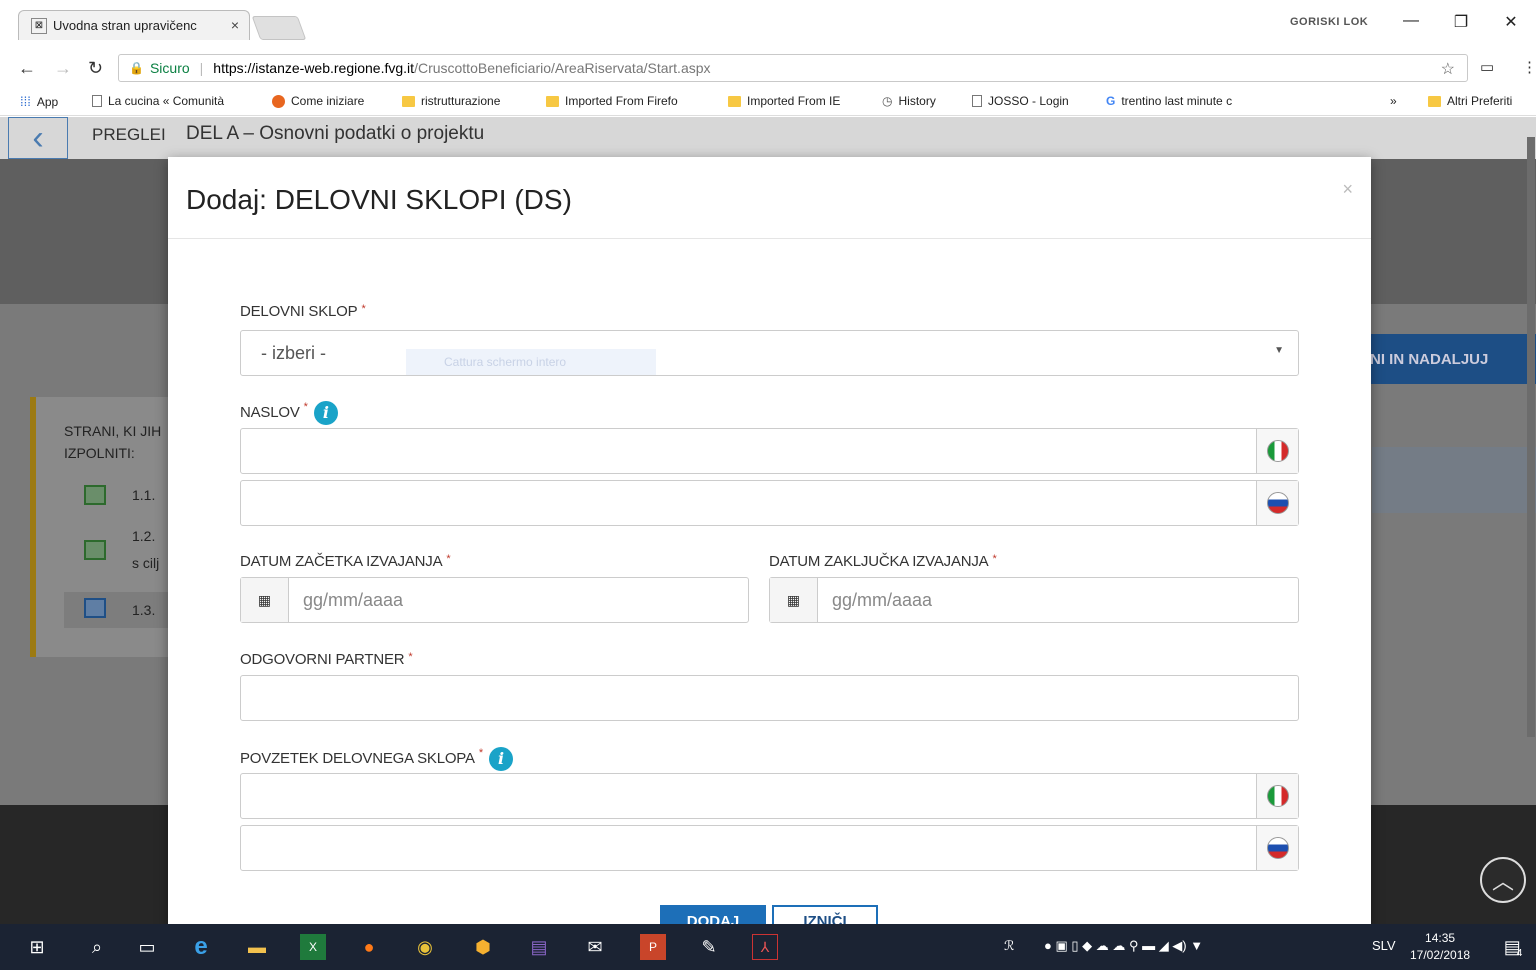 This screenshot has width=1536, height=970. What do you see at coordinates (369, 947) in the screenshot?
I see `firefox-taskbar-icon: ●` at bounding box center [369, 947].